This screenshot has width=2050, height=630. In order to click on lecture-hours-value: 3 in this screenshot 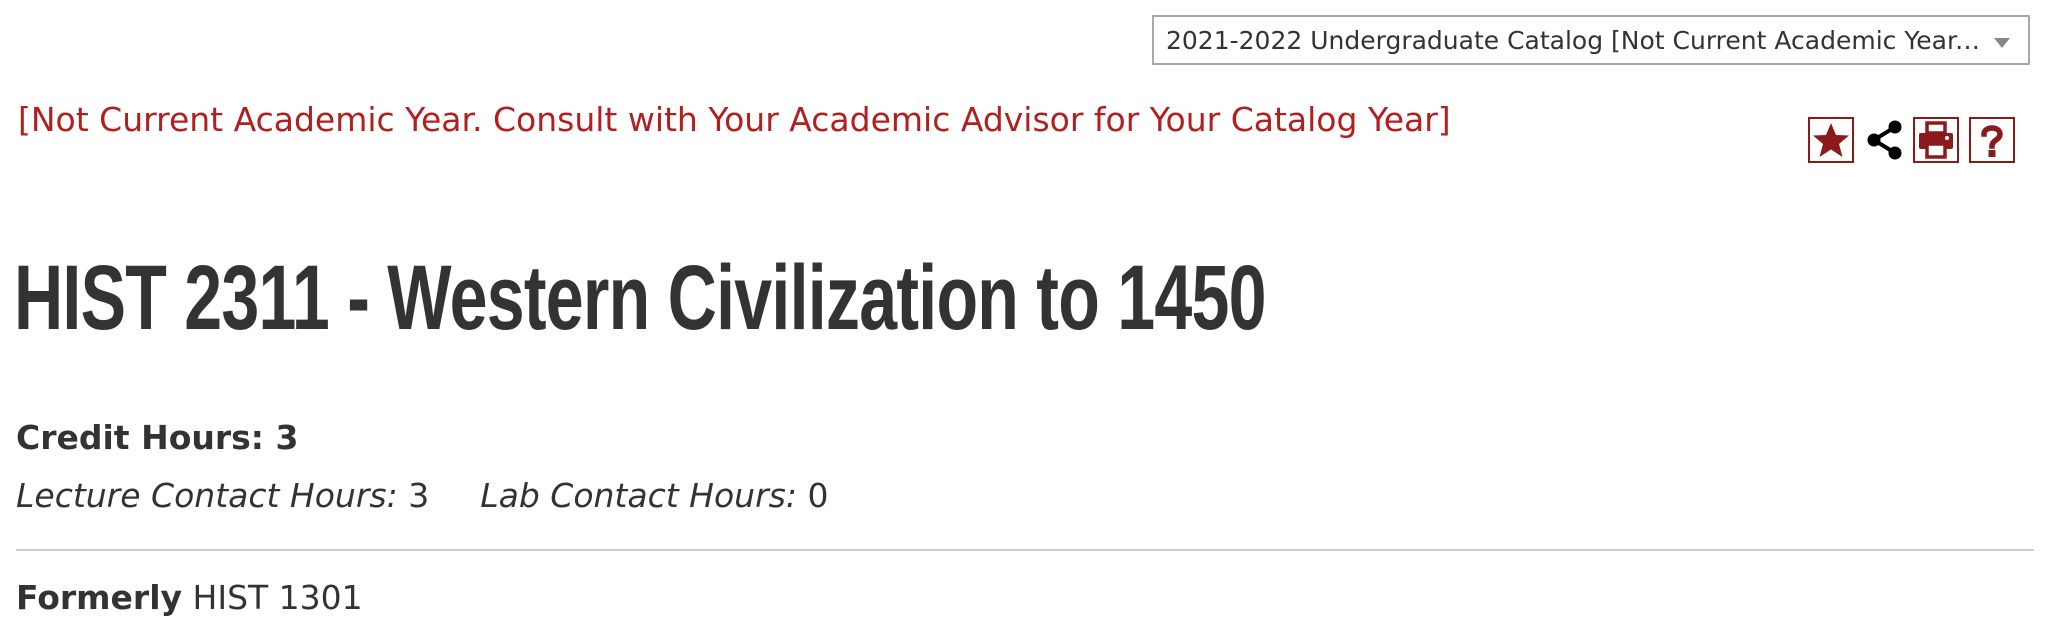, I will do `click(419, 495)`.